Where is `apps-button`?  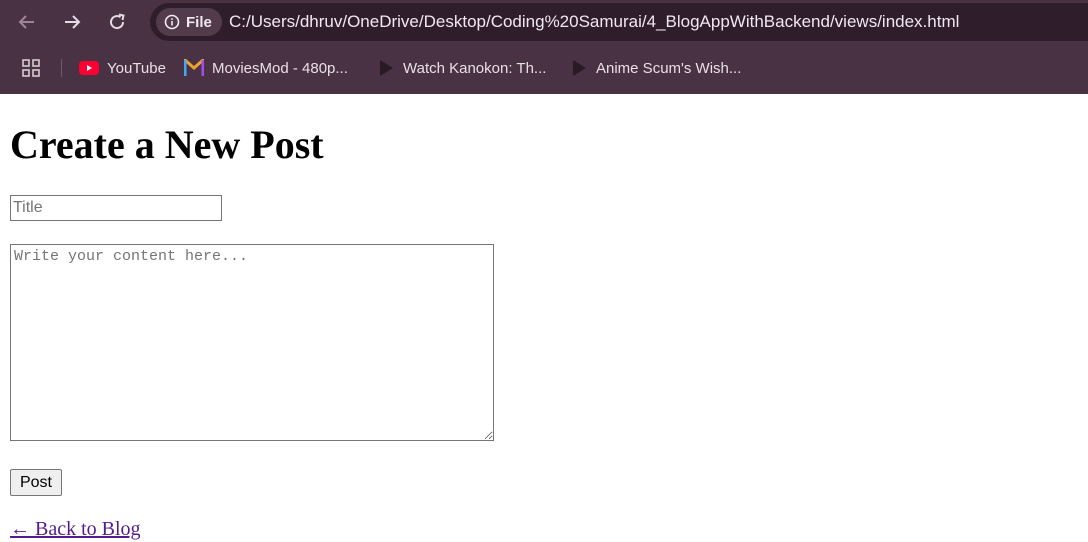 apps-button is located at coordinates (31, 68).